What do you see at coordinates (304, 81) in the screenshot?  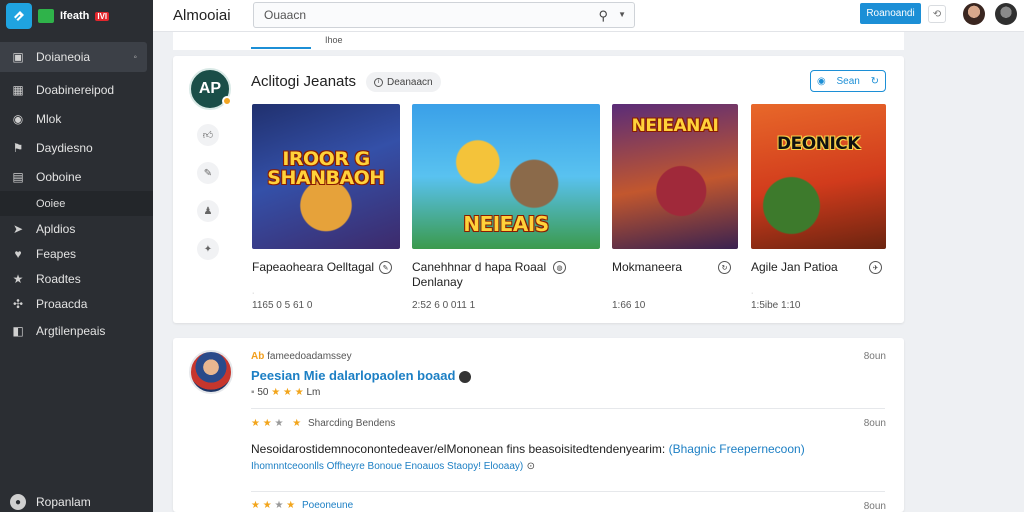 I see `feature-title: Aclitogi Jeanats` at bounding box center [304, 81].